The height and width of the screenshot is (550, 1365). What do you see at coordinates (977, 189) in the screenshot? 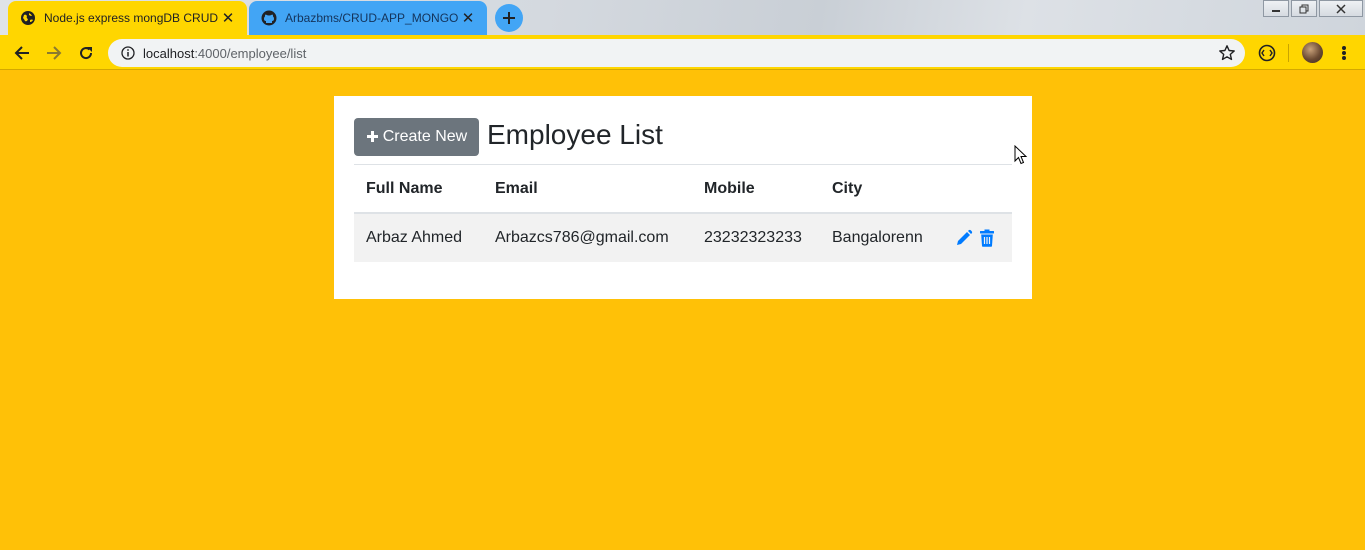
I see `column-header-actions` at bounding box center [977, 189].